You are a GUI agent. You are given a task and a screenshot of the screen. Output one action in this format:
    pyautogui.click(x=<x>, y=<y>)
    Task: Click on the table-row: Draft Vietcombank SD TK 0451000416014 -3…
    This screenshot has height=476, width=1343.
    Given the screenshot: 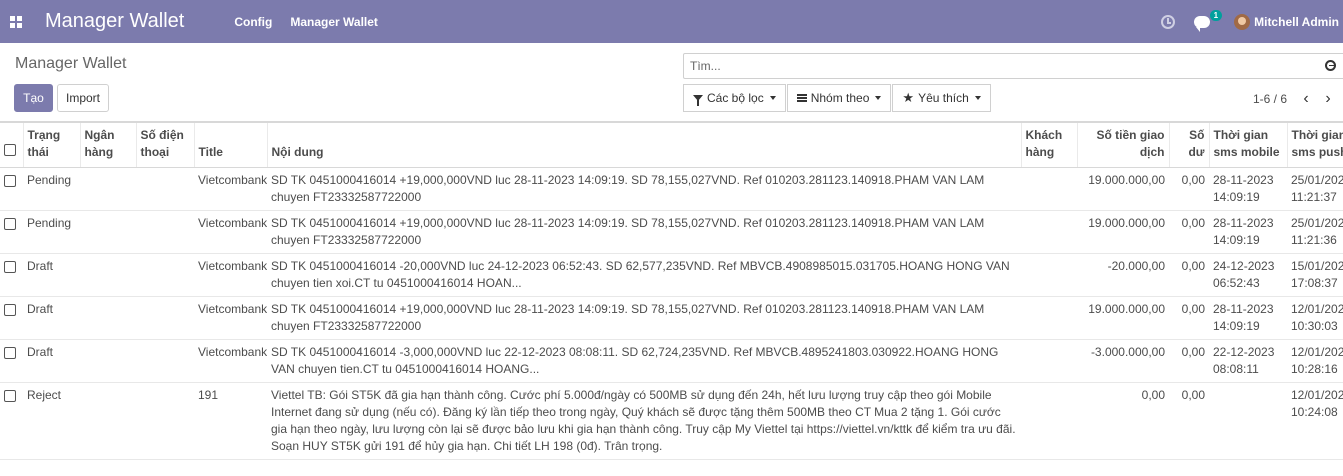 What is the action you would take?
    pyautogui.click(x=671, y=361)
    